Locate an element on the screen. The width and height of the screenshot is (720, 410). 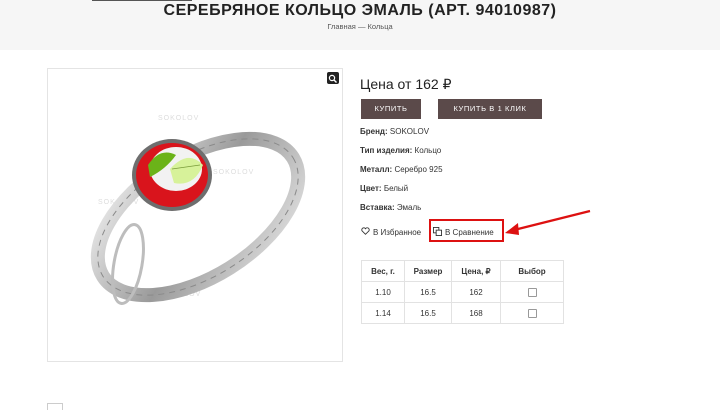
currency-symbol: ₽ is located at coordinates (447, 84).